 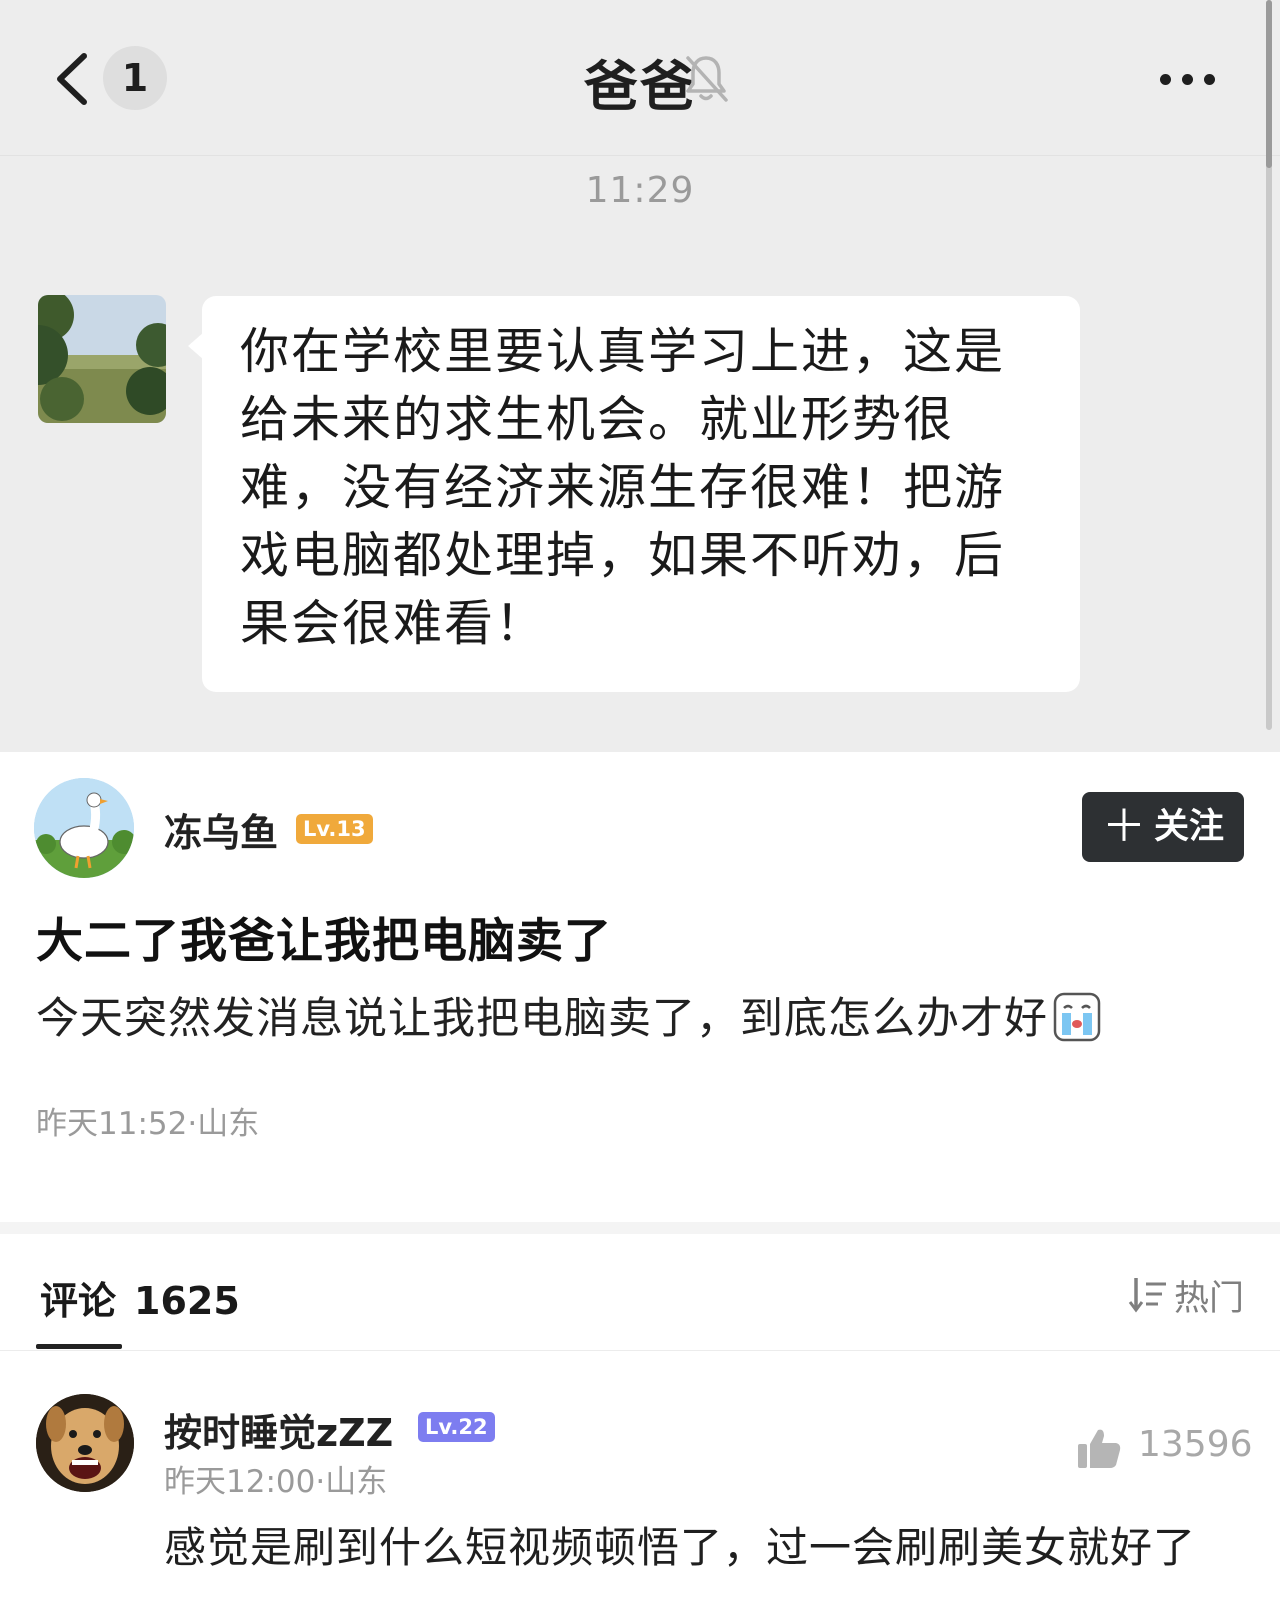 I want to click on commenter-level-badge: Lv.22, so click(x=456, y=1427).